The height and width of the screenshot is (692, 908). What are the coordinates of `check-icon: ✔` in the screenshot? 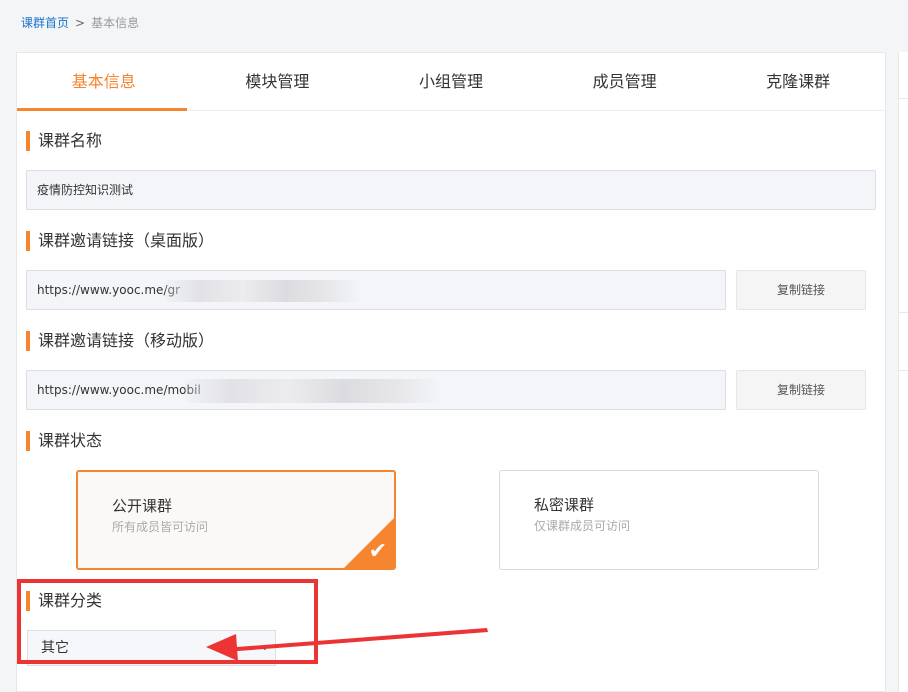 It's located at (377, 551).